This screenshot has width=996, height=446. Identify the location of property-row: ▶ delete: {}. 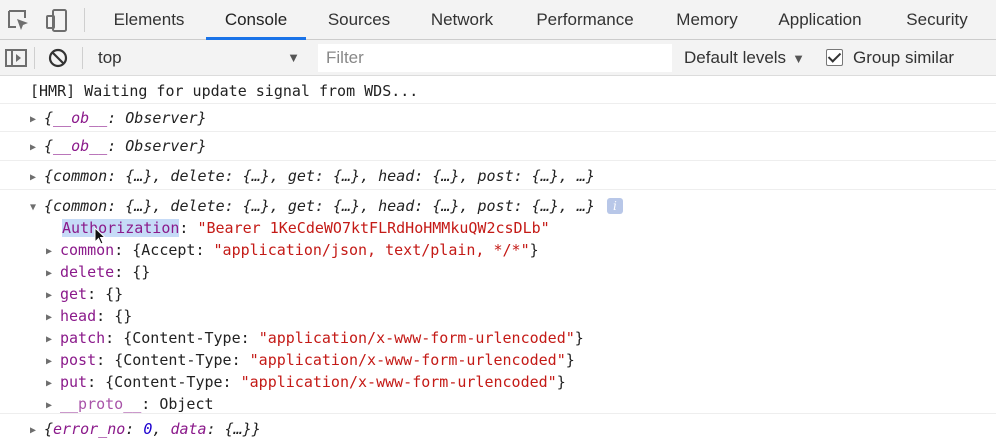
(98, 272).